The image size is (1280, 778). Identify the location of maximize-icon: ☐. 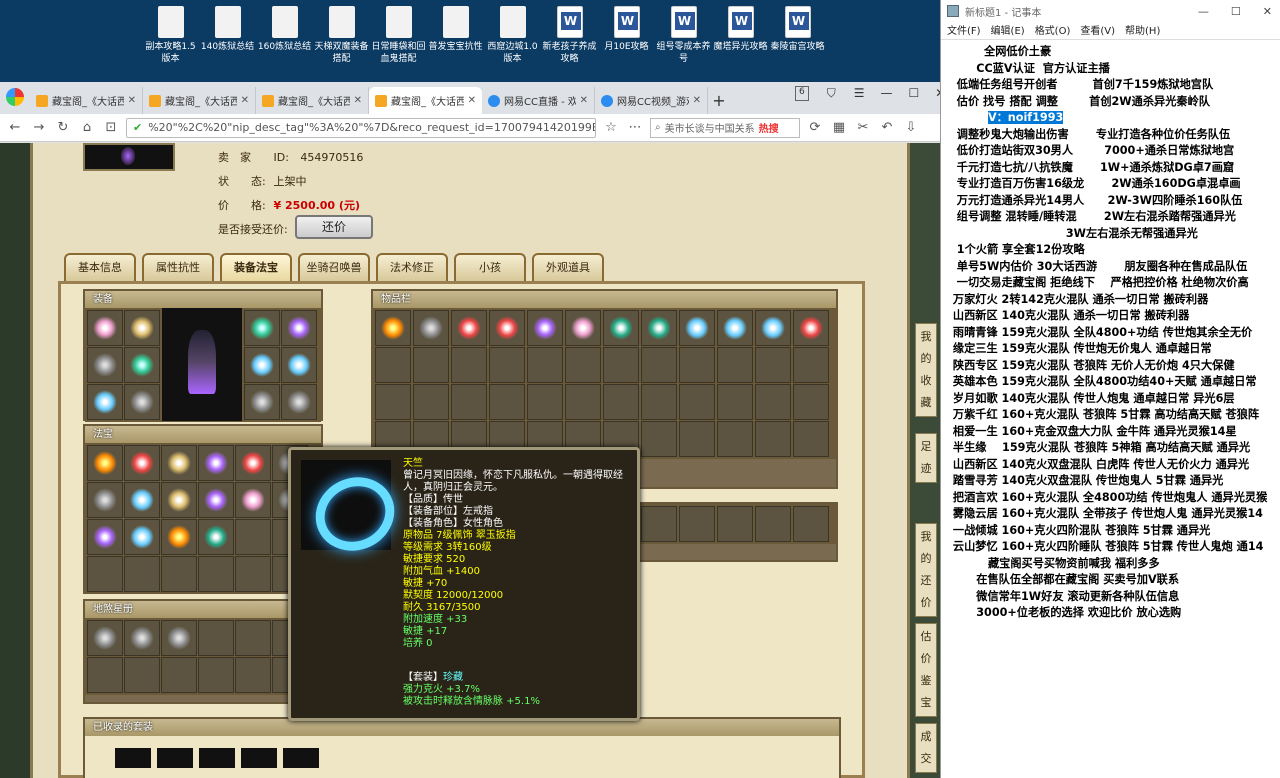
(914, 93).